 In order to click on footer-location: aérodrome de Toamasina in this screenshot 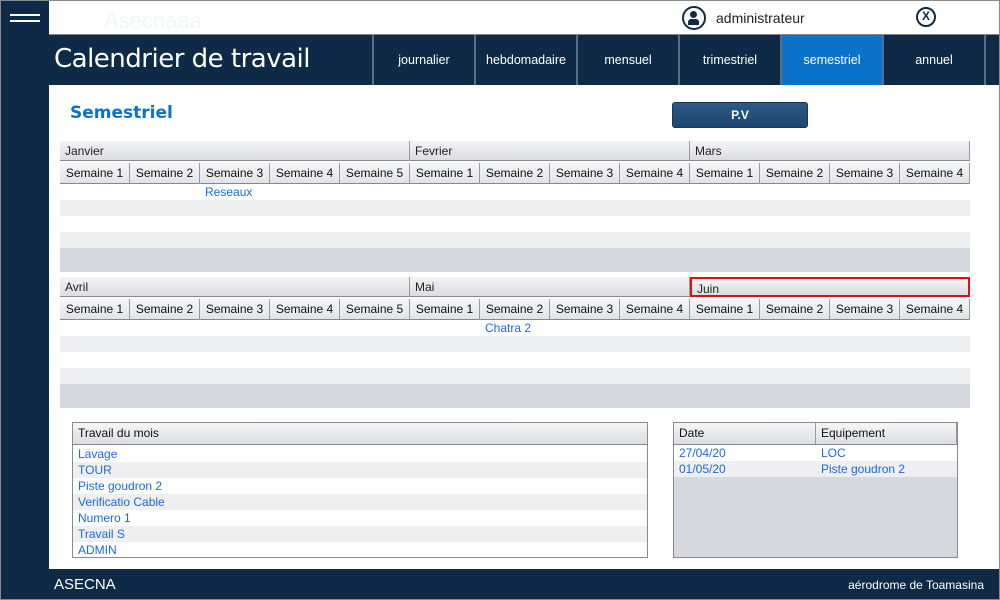, I will do `click(916, 585)`.